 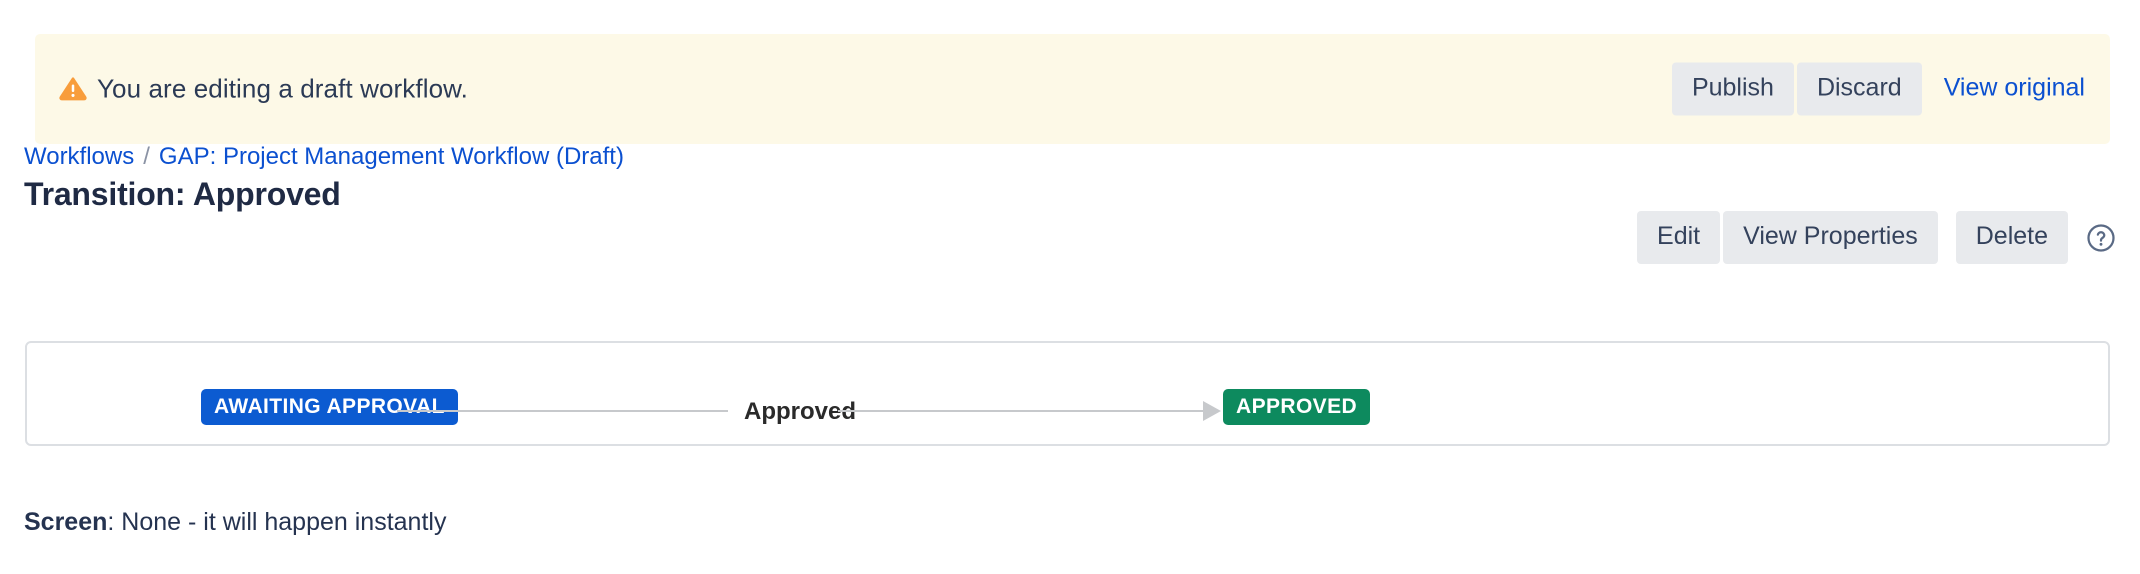 What do you see at coordinates (282, 88) in the screenshot?
I see `banner-message: You are editing a draft workflow.` at bounding box center [282, 88].